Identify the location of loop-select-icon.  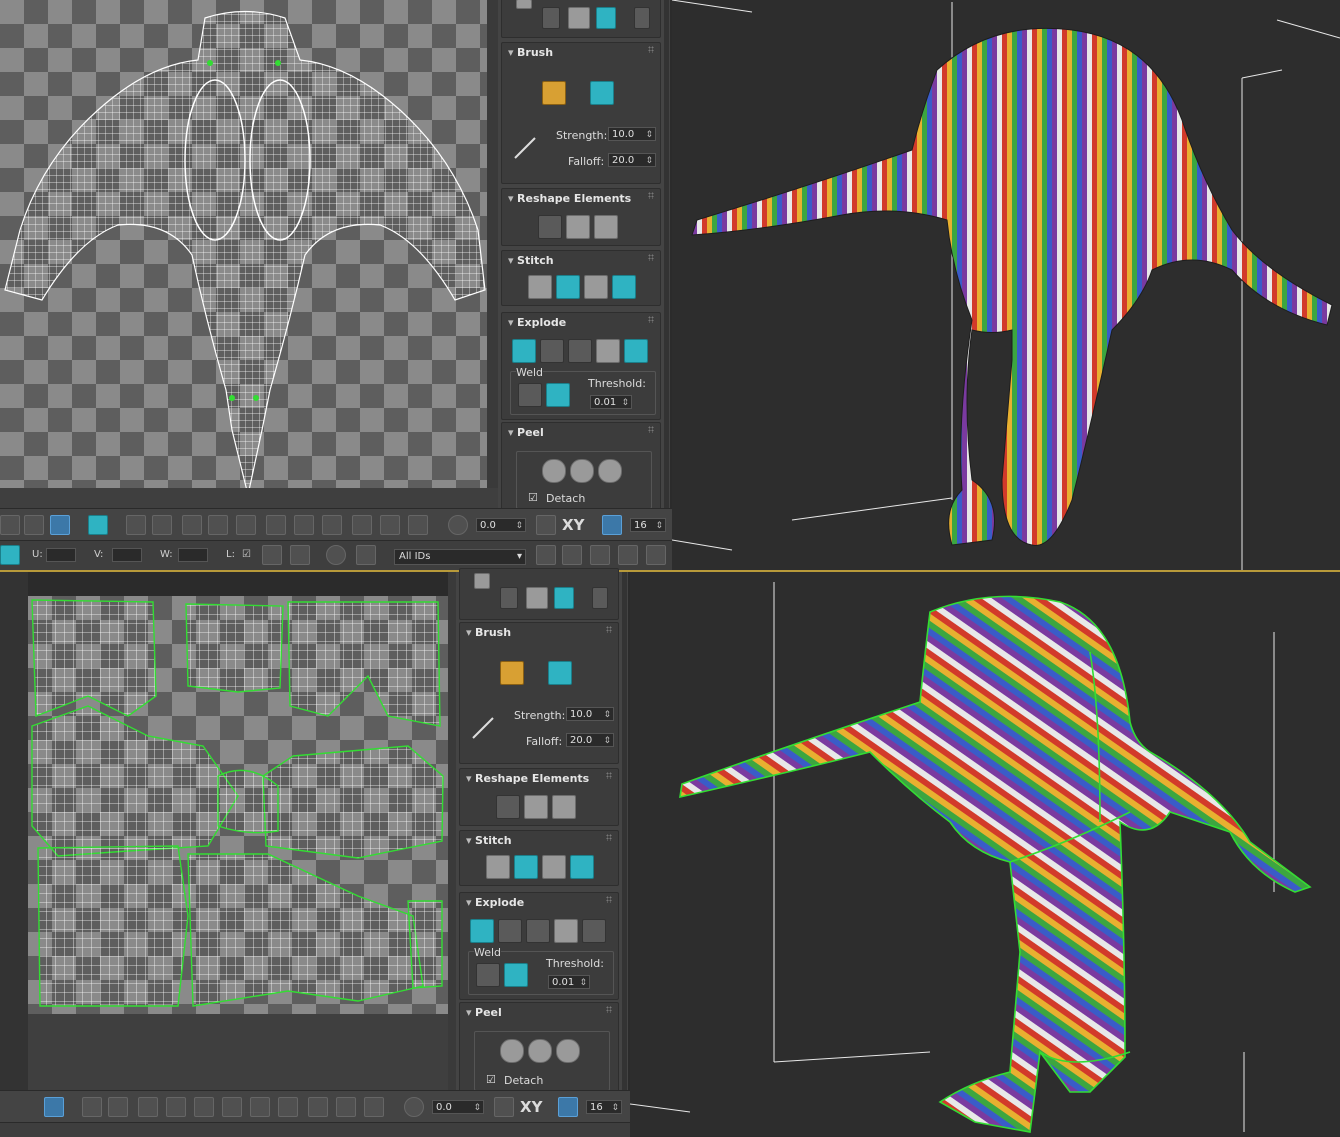
(192, 525).